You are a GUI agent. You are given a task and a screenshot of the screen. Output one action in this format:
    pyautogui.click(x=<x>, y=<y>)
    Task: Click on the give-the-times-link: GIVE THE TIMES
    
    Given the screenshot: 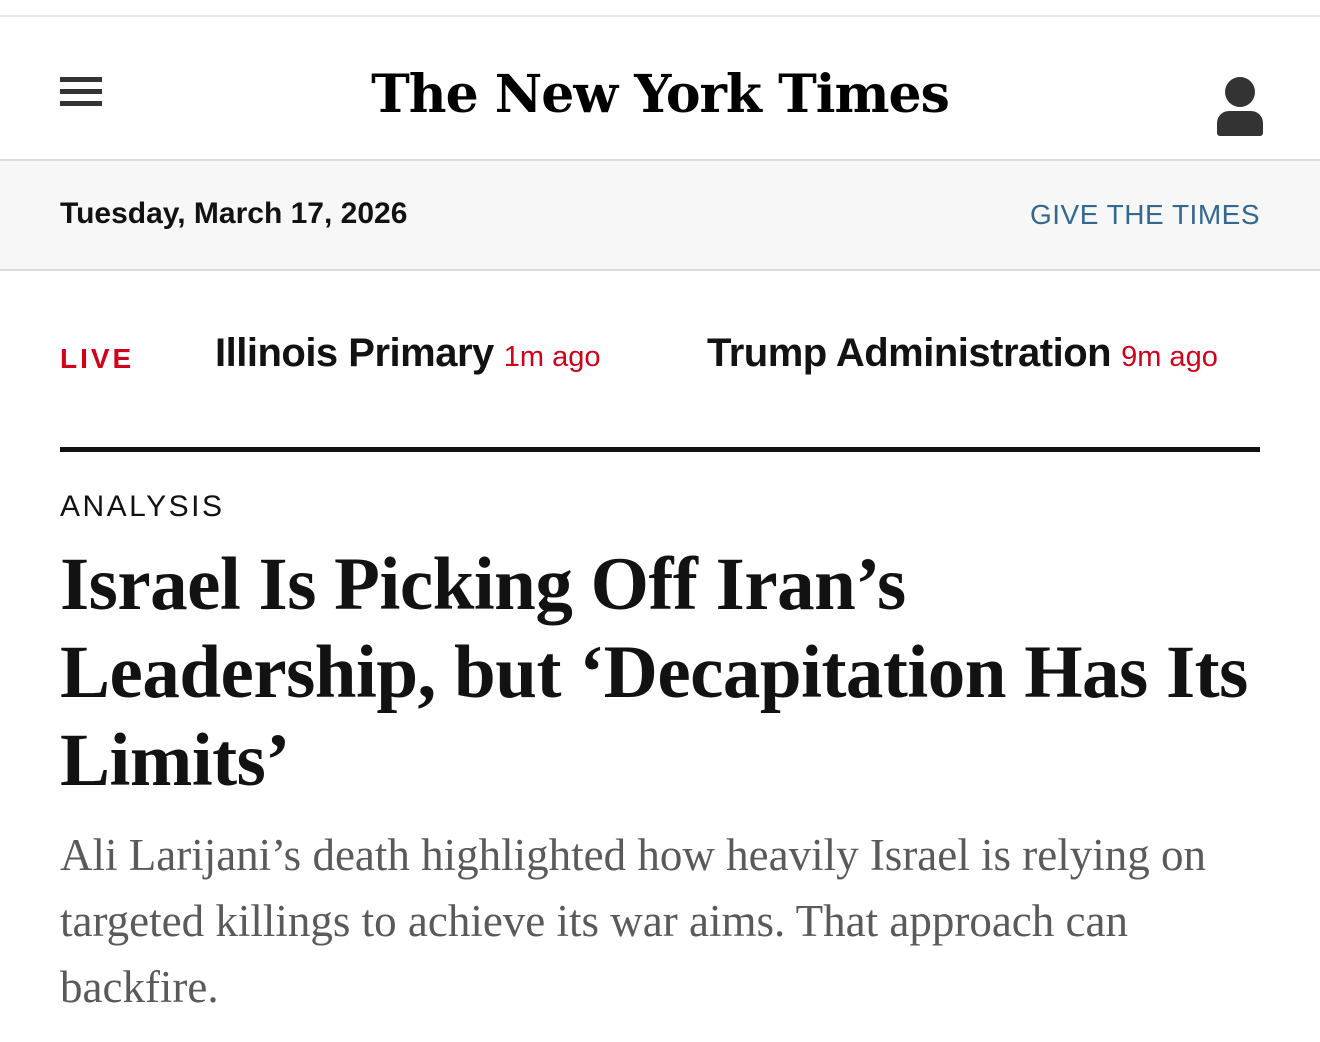 What is the action you would take?
    pyautogui.click(x=1145, y=215)
    